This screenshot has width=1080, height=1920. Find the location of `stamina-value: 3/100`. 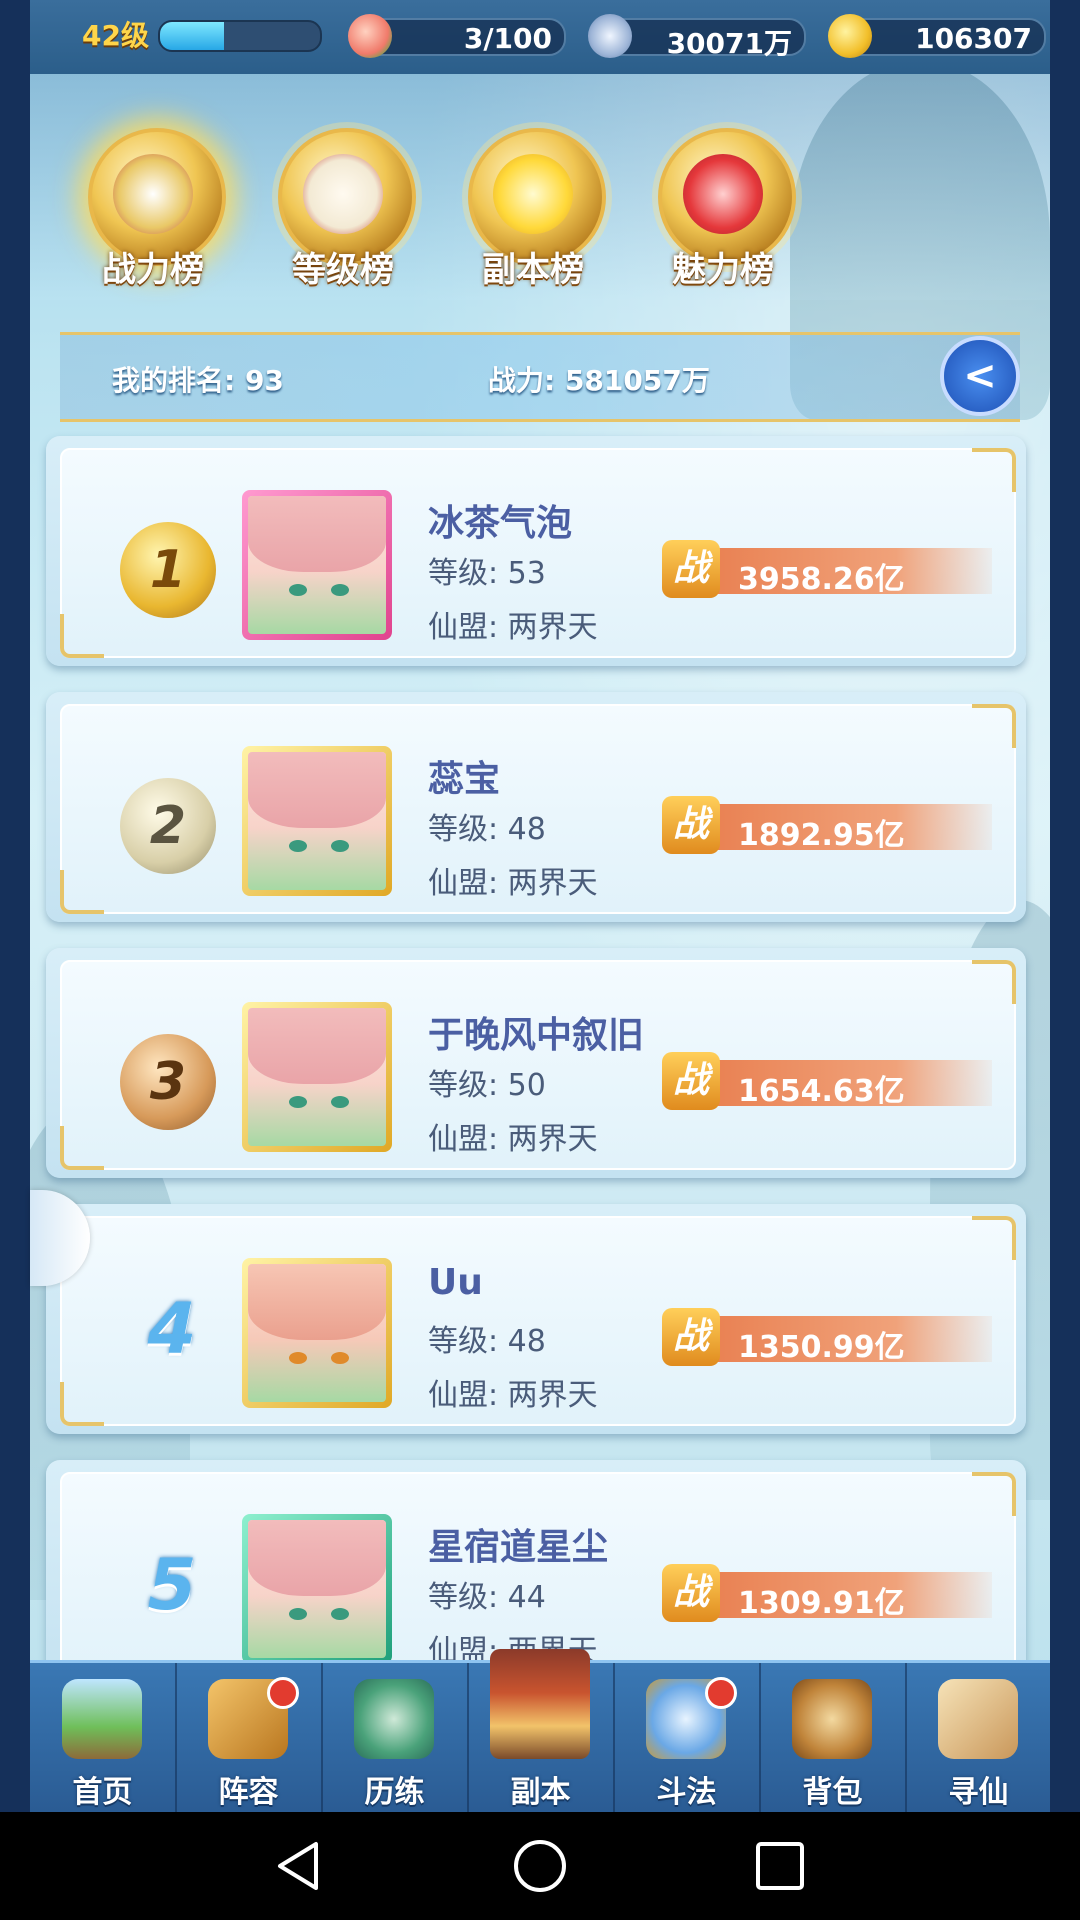

stamina-value: 3/100 is located at coordinates (507, 38).